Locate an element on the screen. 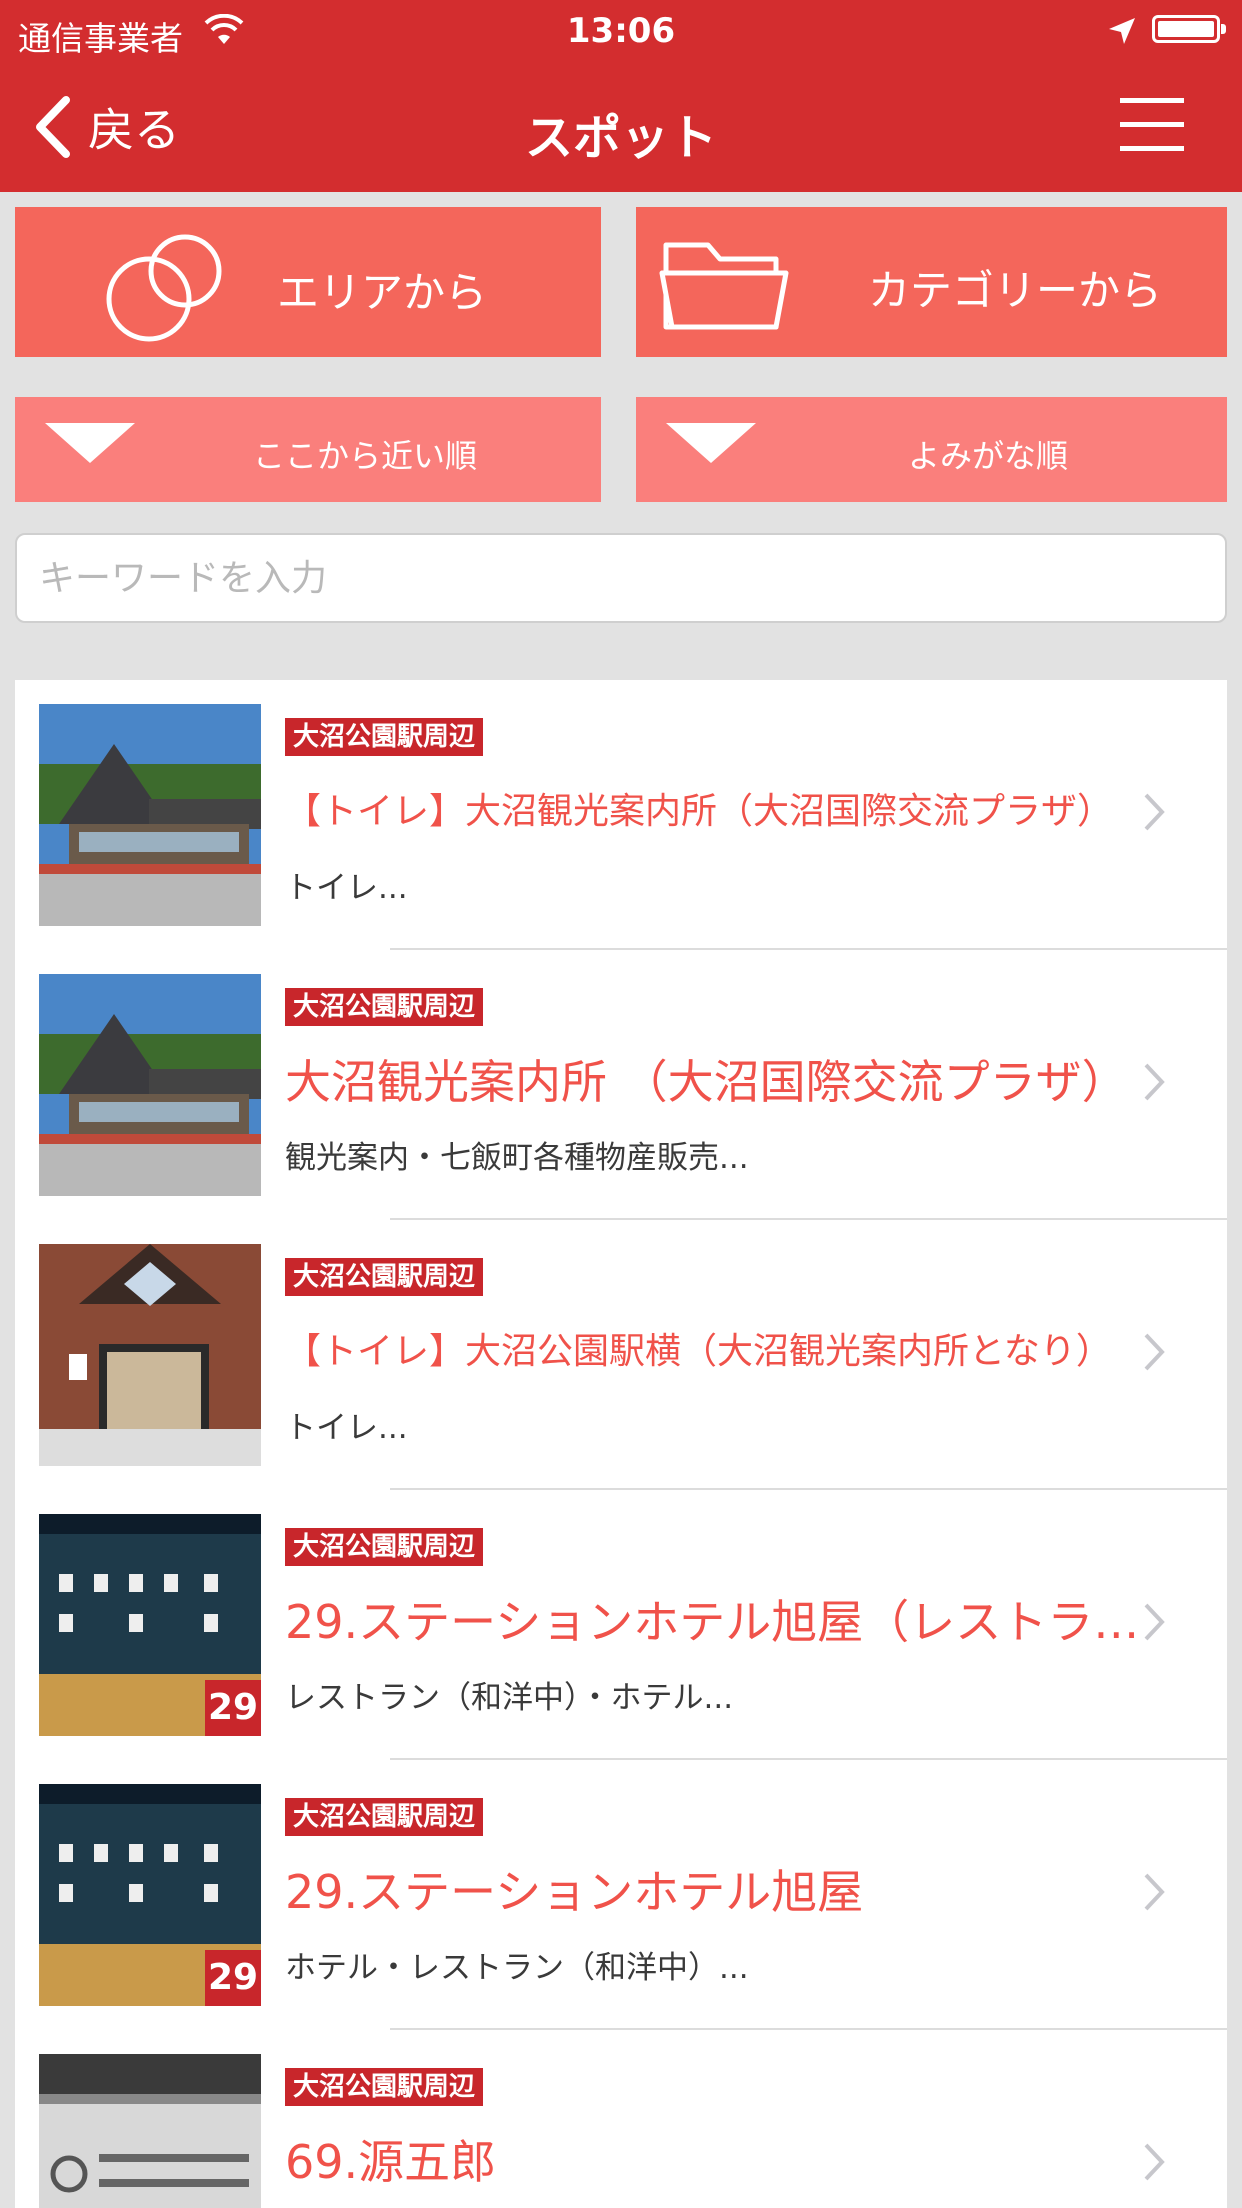 This screenshot has width=1242, height=2208. hamburger-menu-button is located at coordinates (1152, 125).